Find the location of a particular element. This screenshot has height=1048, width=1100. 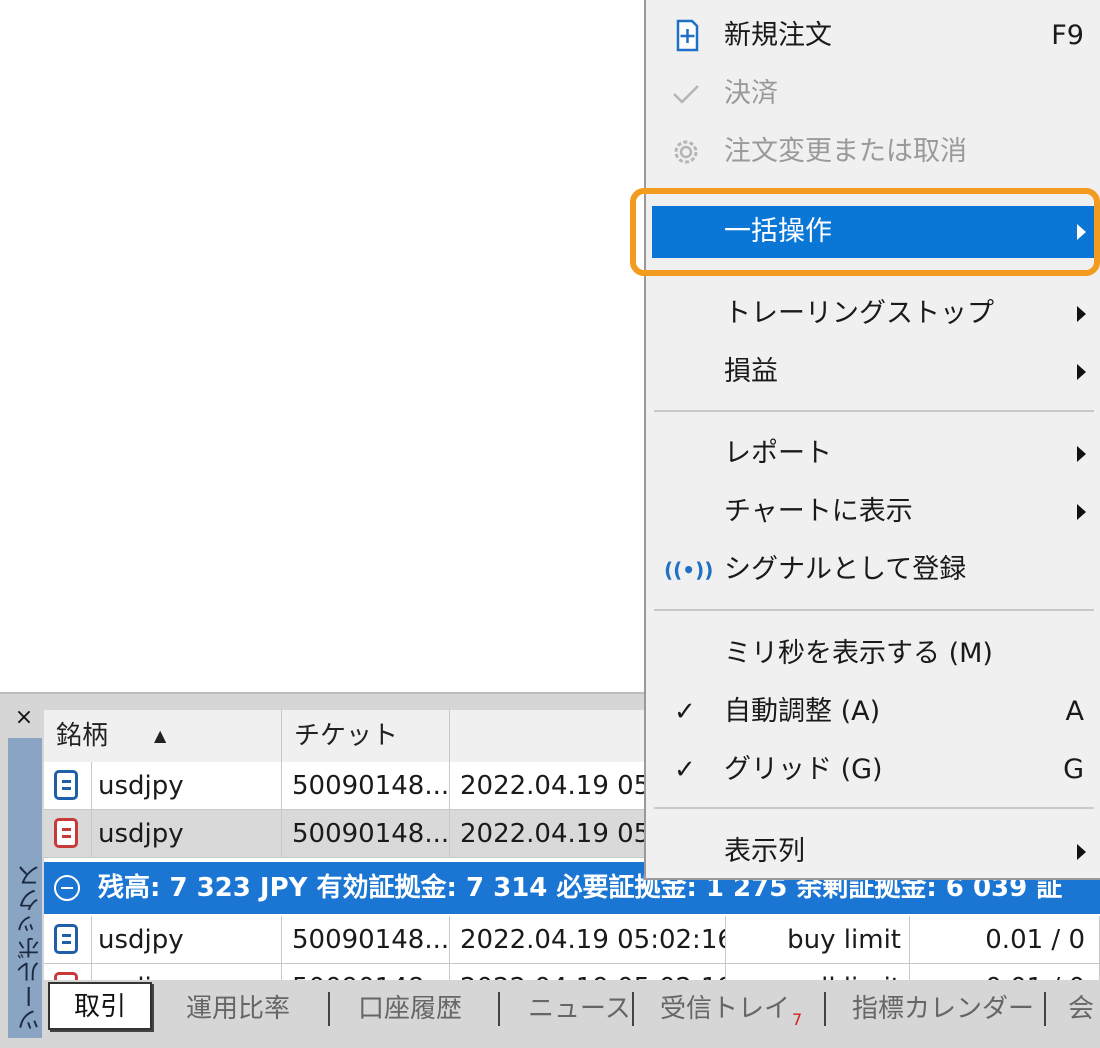

menu-item-new-order: 新規注文 F9 is located at coordinates (874, 36).